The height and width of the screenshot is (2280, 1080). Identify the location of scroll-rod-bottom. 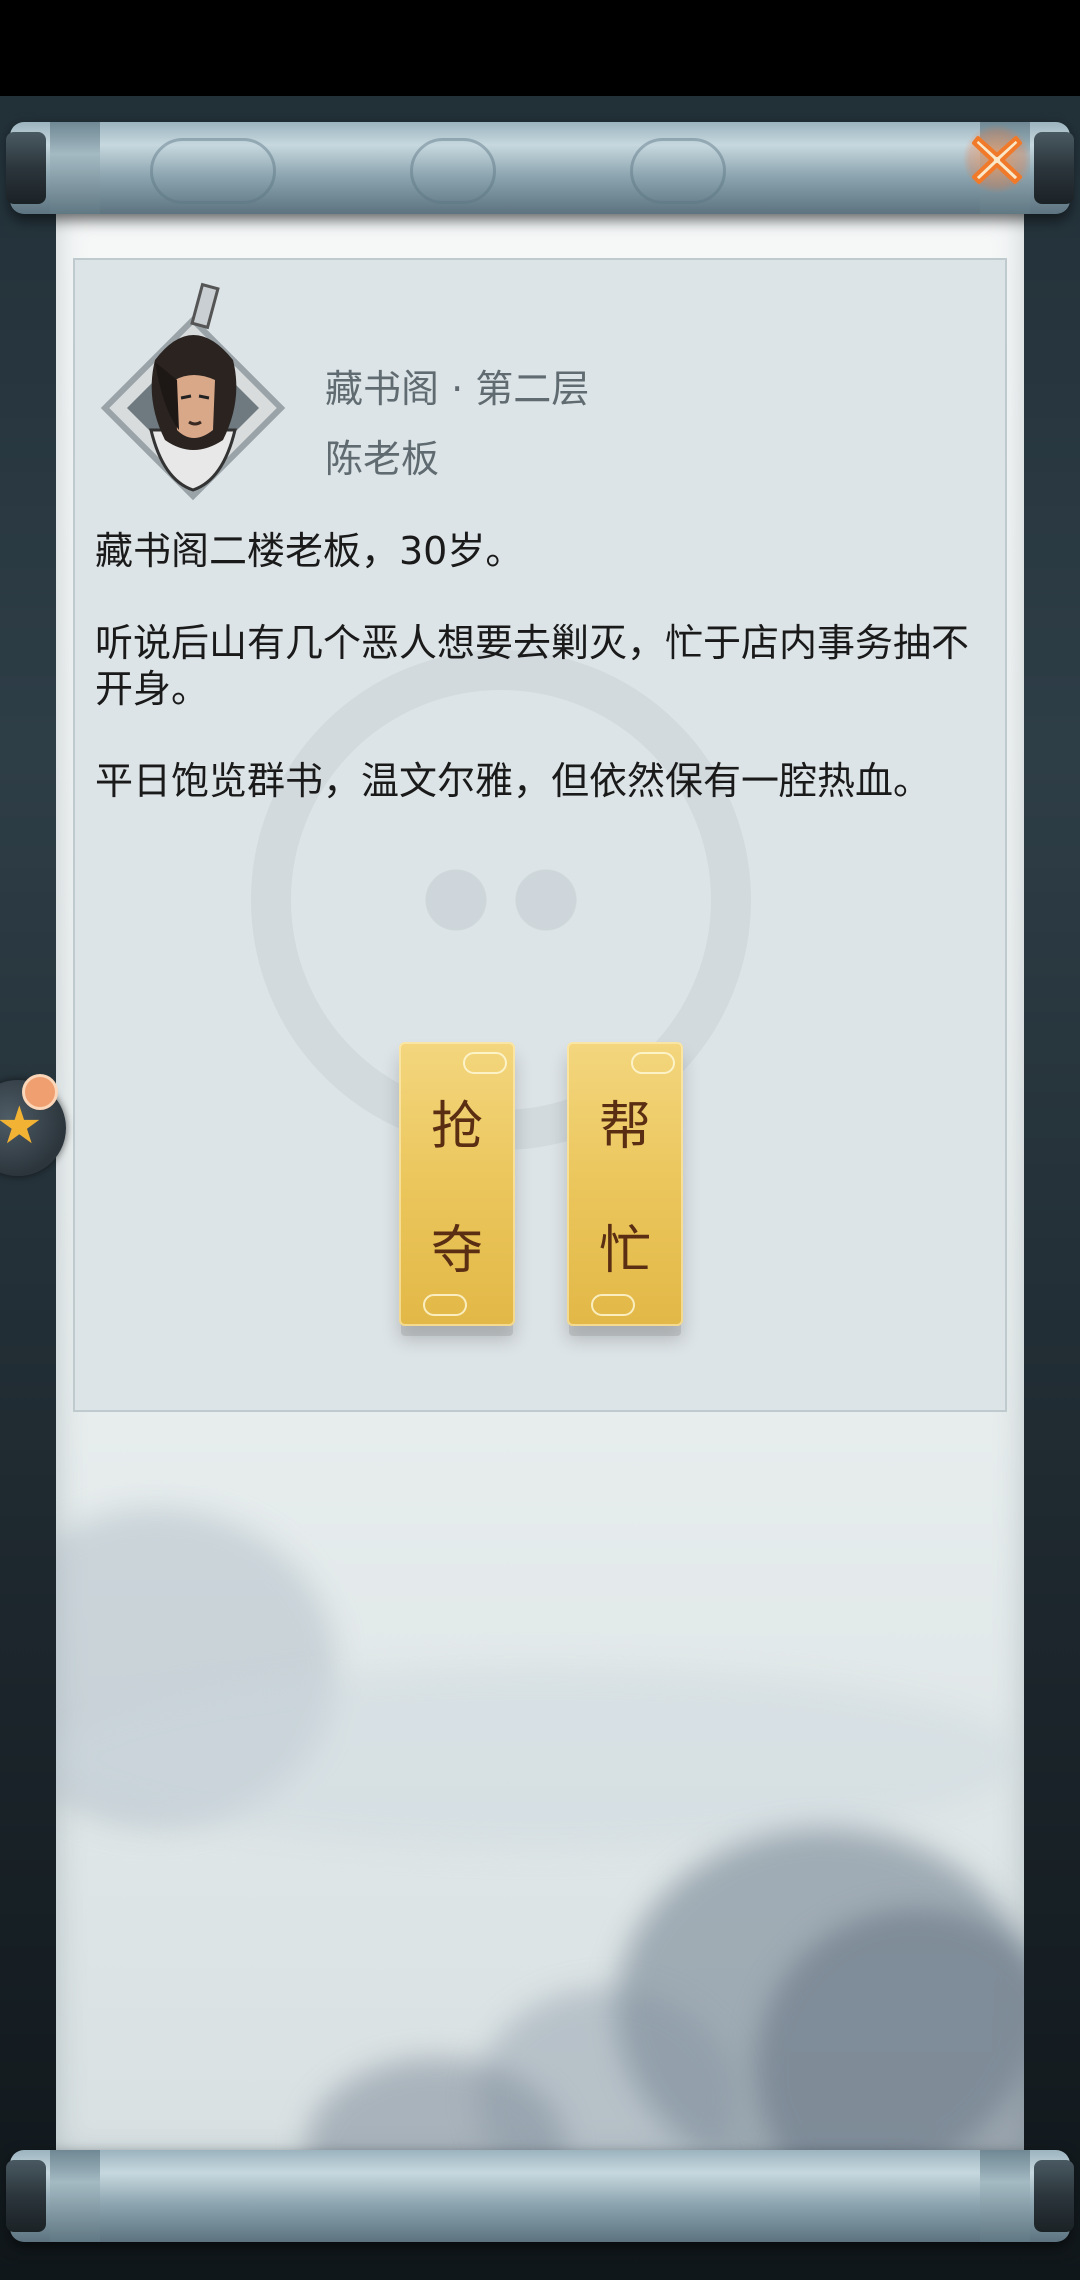
(540, 2196).